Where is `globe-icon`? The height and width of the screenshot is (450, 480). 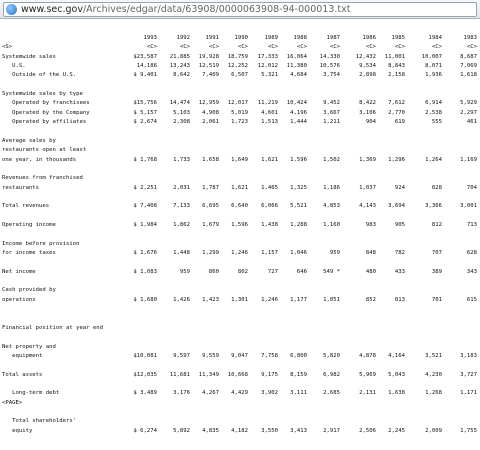 globe-icon is located at coordinates (11, 9).